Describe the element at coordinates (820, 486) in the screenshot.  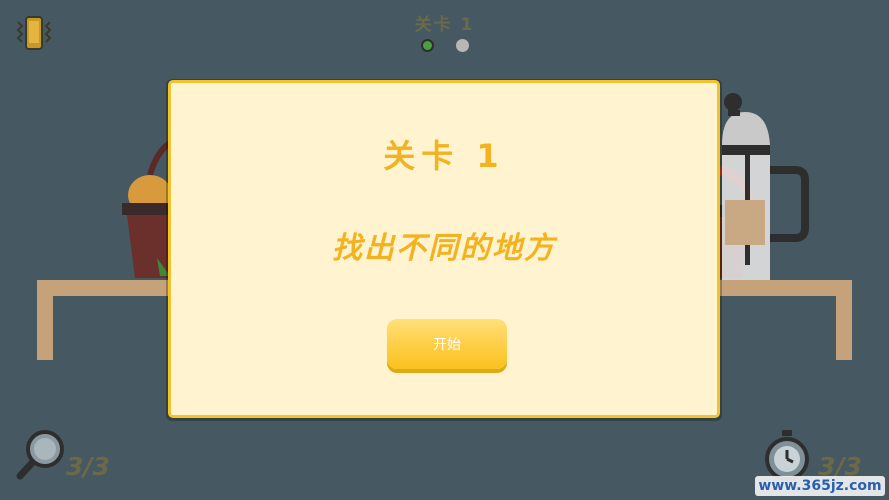
I see `watermark-text: www.365jz.com` at that location.